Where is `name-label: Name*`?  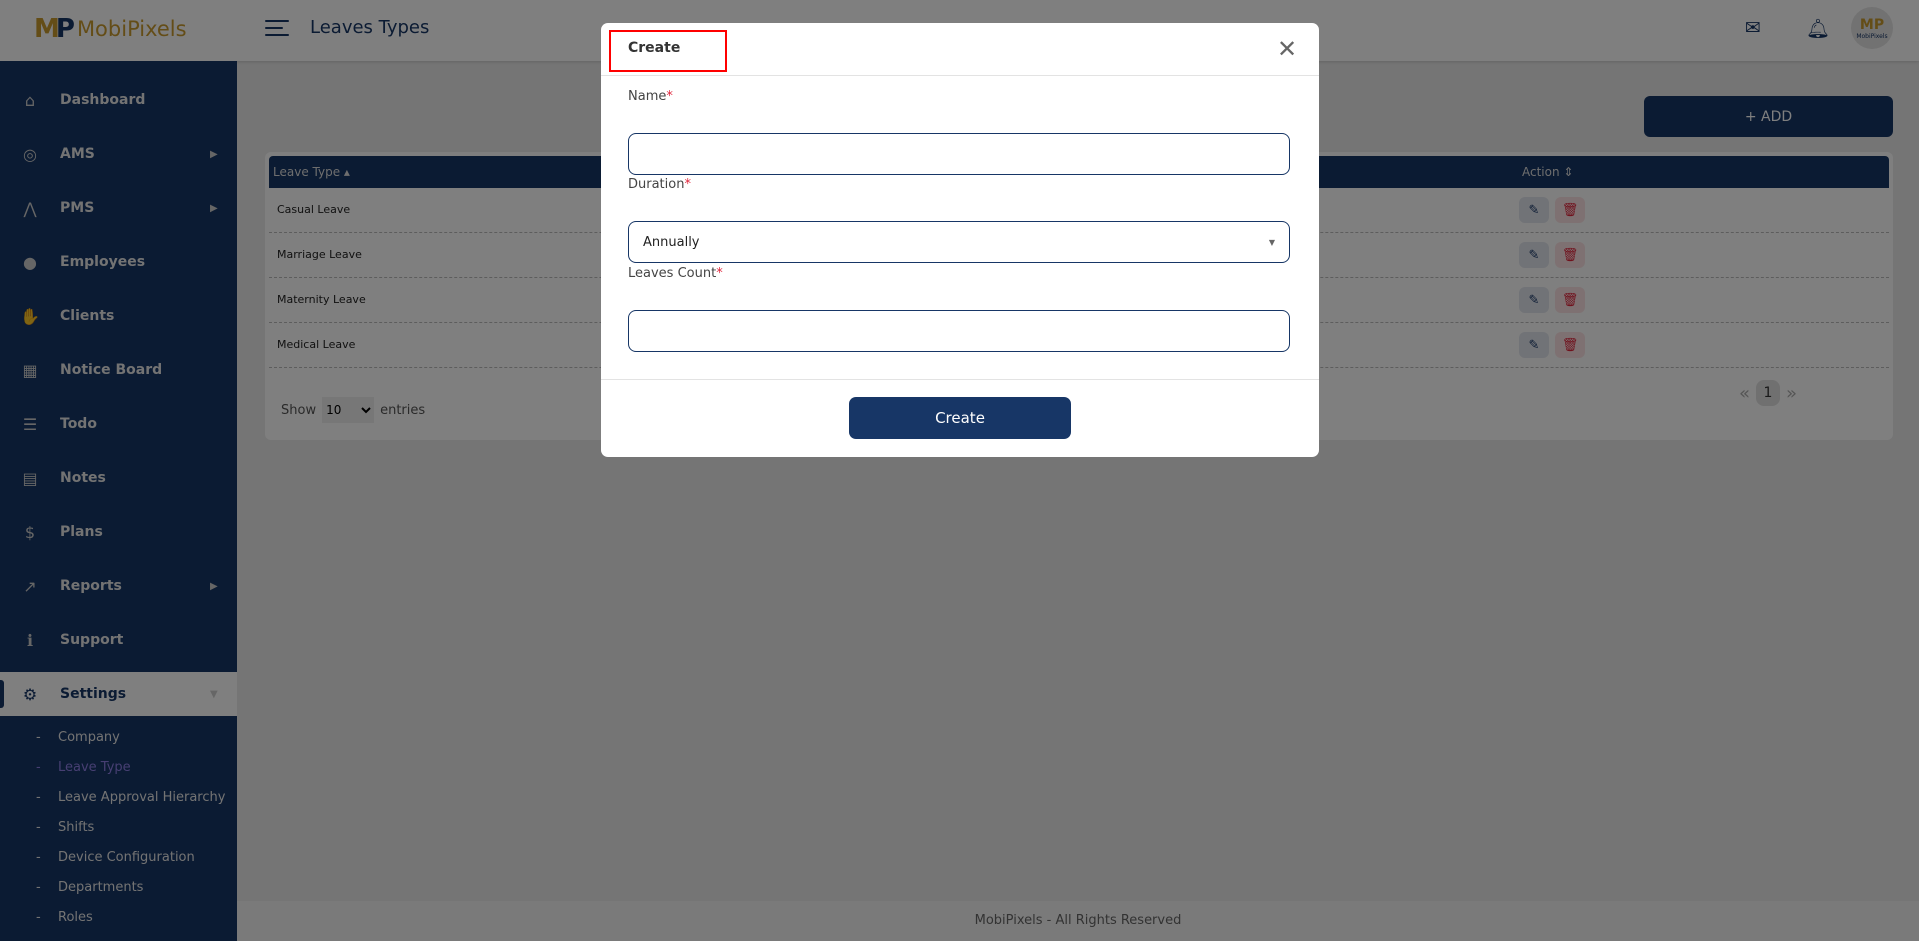
name-label: Name* is located at coordinates (650, 96).